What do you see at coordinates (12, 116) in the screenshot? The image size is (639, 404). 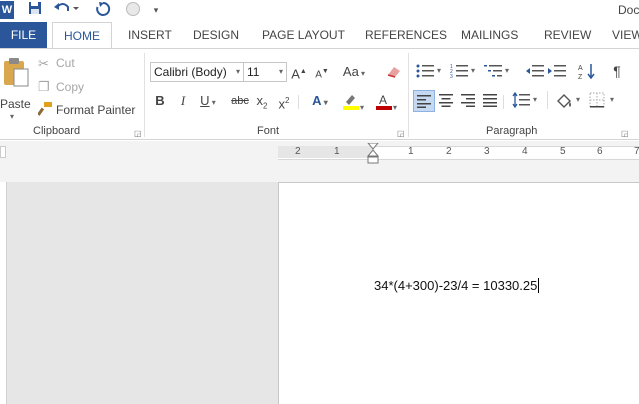 I see `paste-dropdown-icon: ▾` at bounding box center [12, 116].